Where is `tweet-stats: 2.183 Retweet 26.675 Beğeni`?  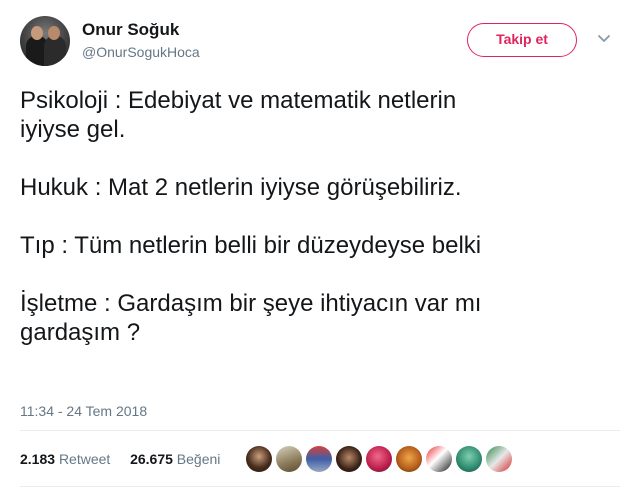 tweet-stats: 2.183 Retweet 26.675 Beğeni is located at coordinates (120, 459).